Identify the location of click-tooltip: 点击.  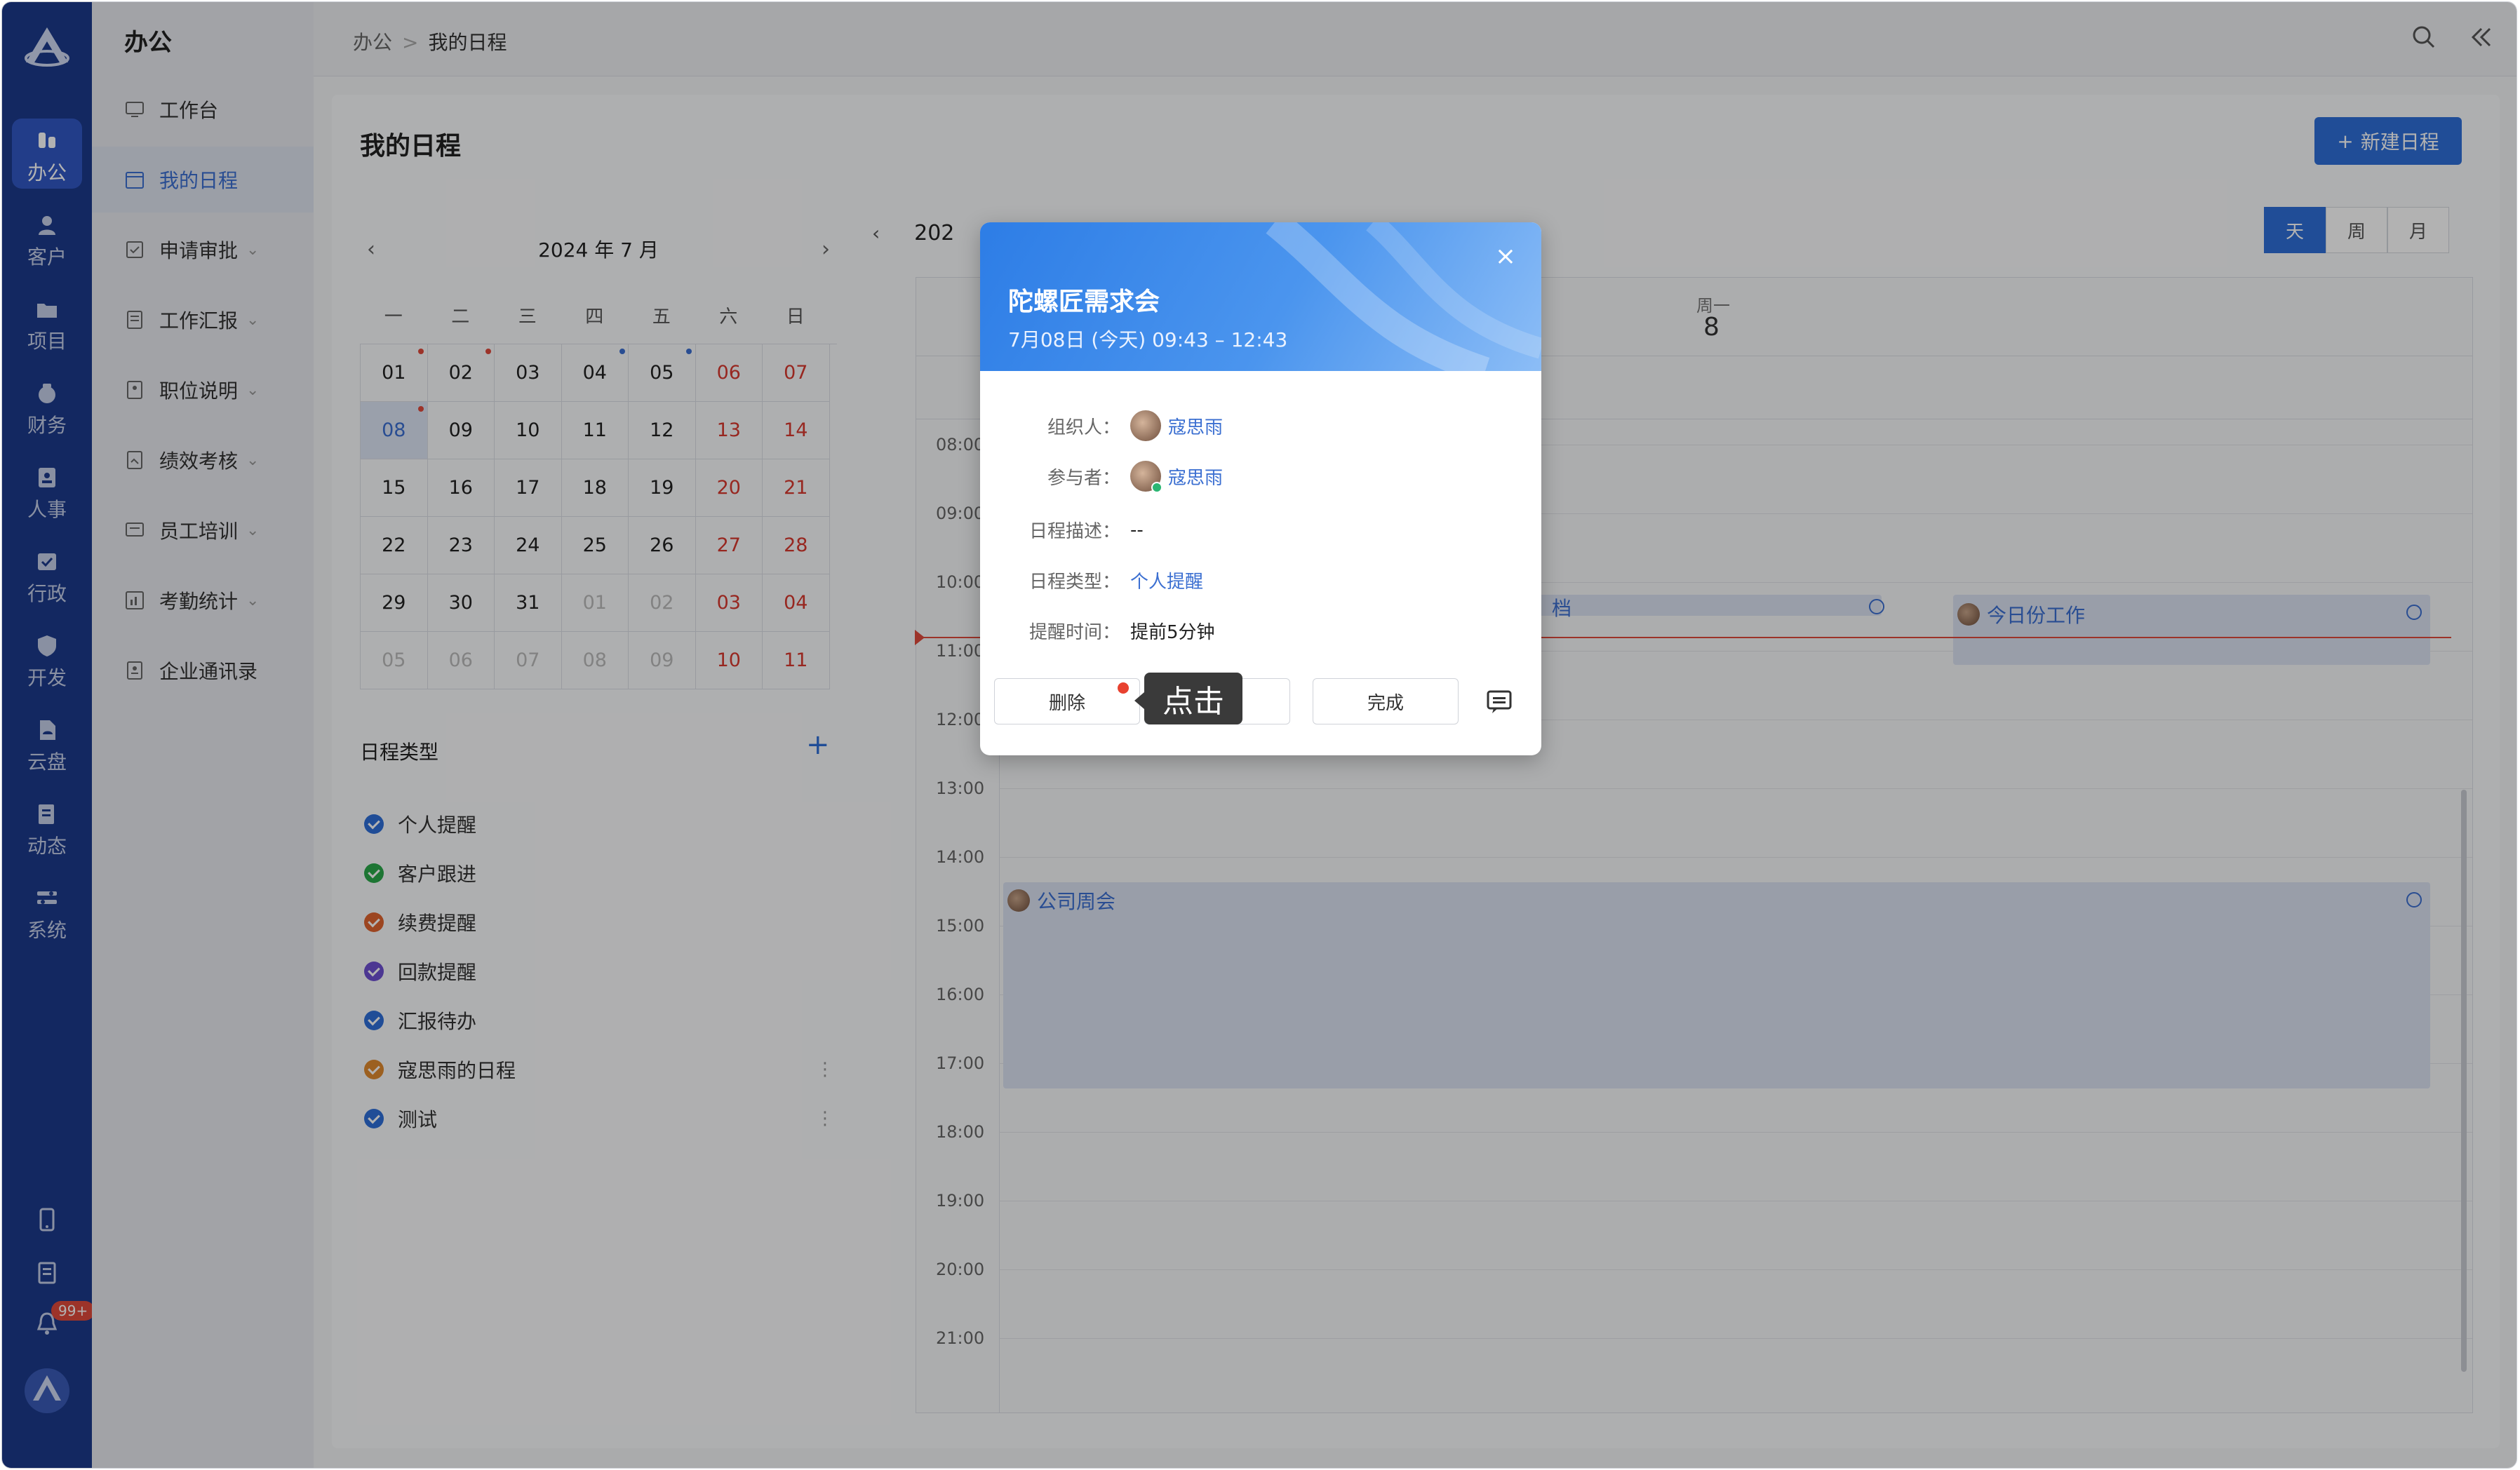
(1193, 698).